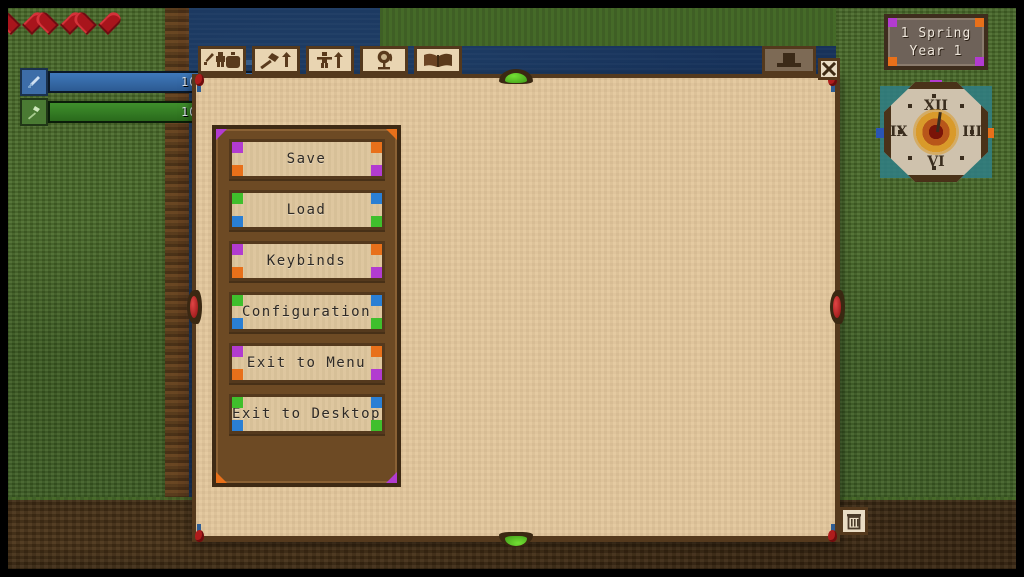 The height and width of the screenshot is (577, 1024). I want to click on tab-stats, so click(330, 60).